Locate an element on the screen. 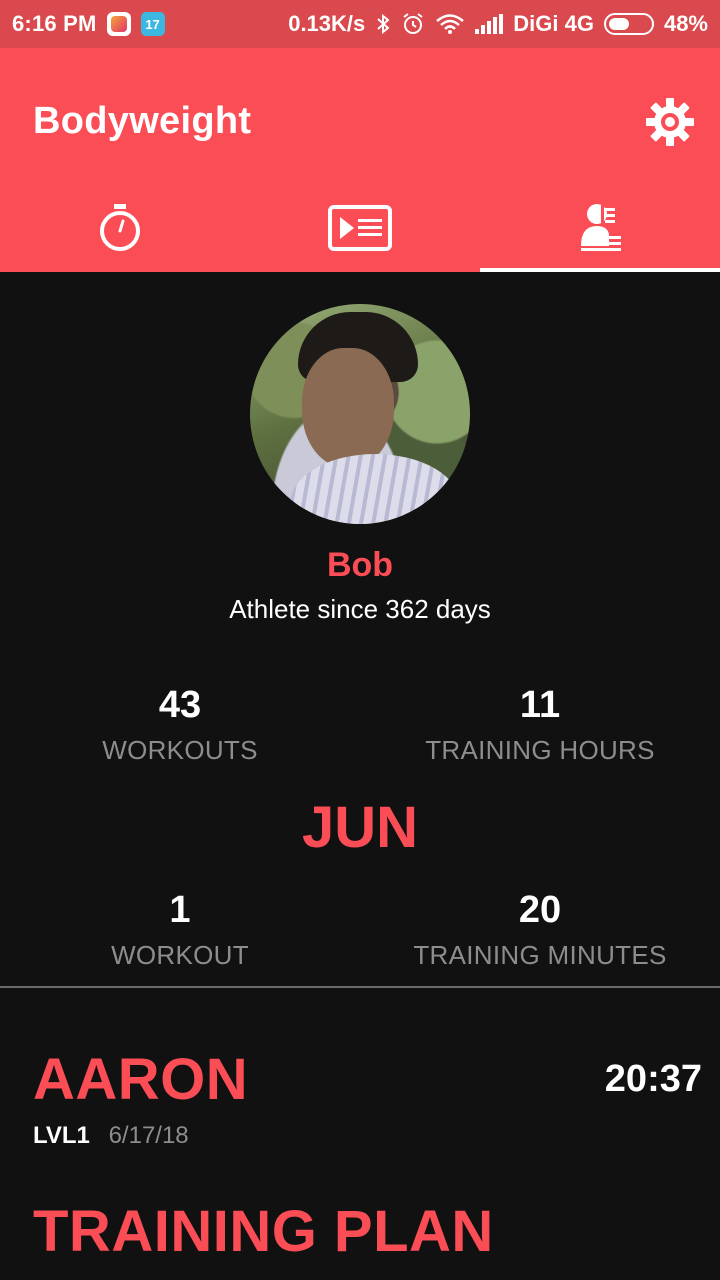 The image size is (720, 1280). status-time: 6:16 PM is located at coordinates (54, 23).